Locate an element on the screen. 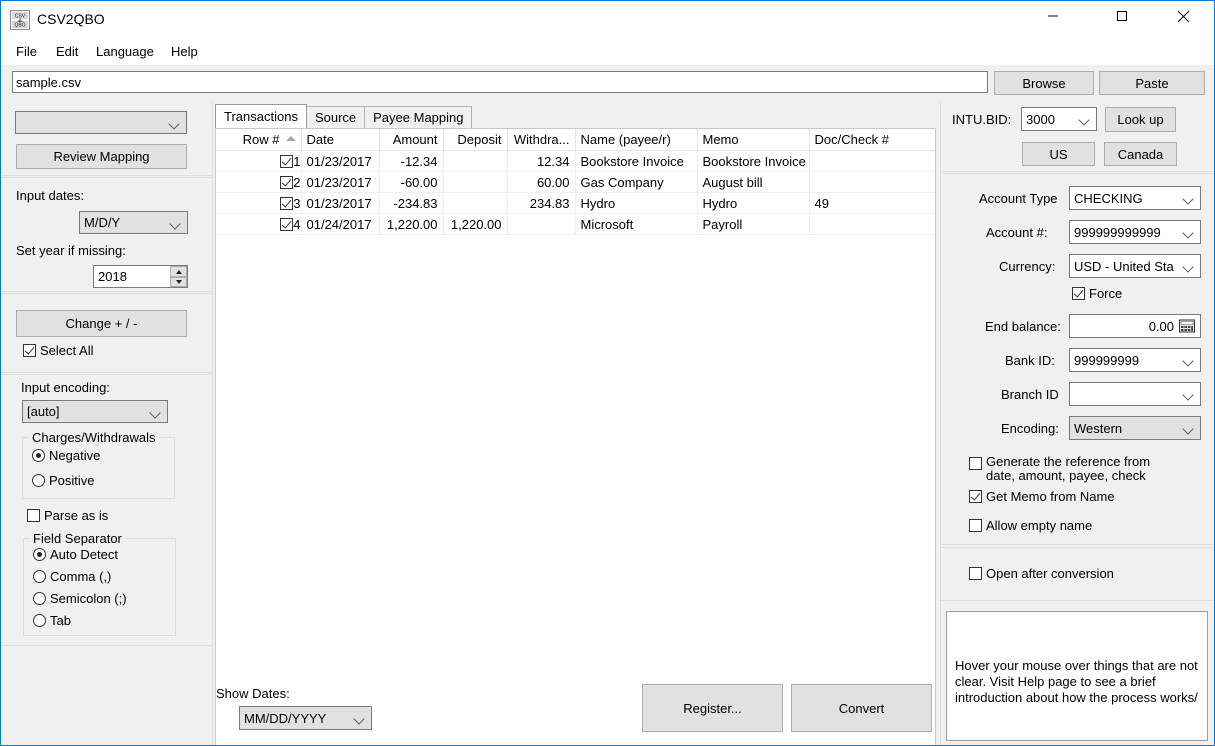  parse-as-is-checkbox: Parse as is is located at coordinates (67, 516).